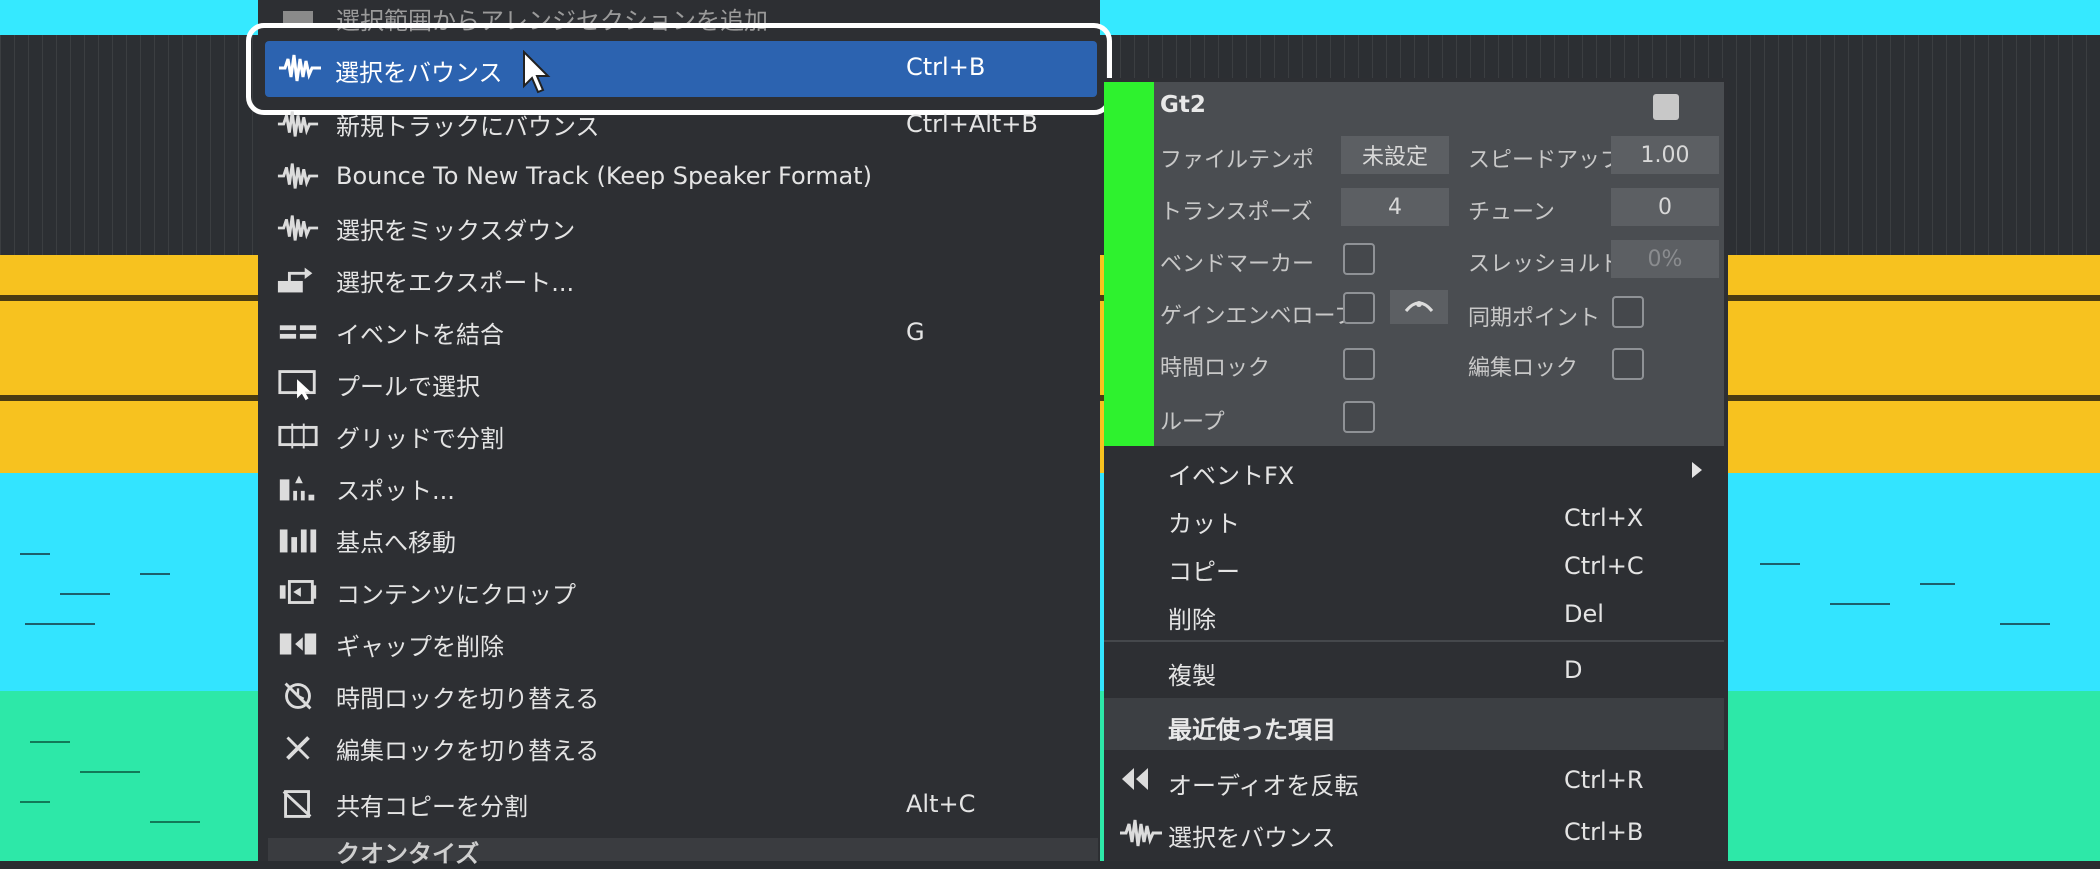 Image resolution: width=2100 pixels, height=869 pixels. I want to click on event-color-bar, so click(1129, 264).